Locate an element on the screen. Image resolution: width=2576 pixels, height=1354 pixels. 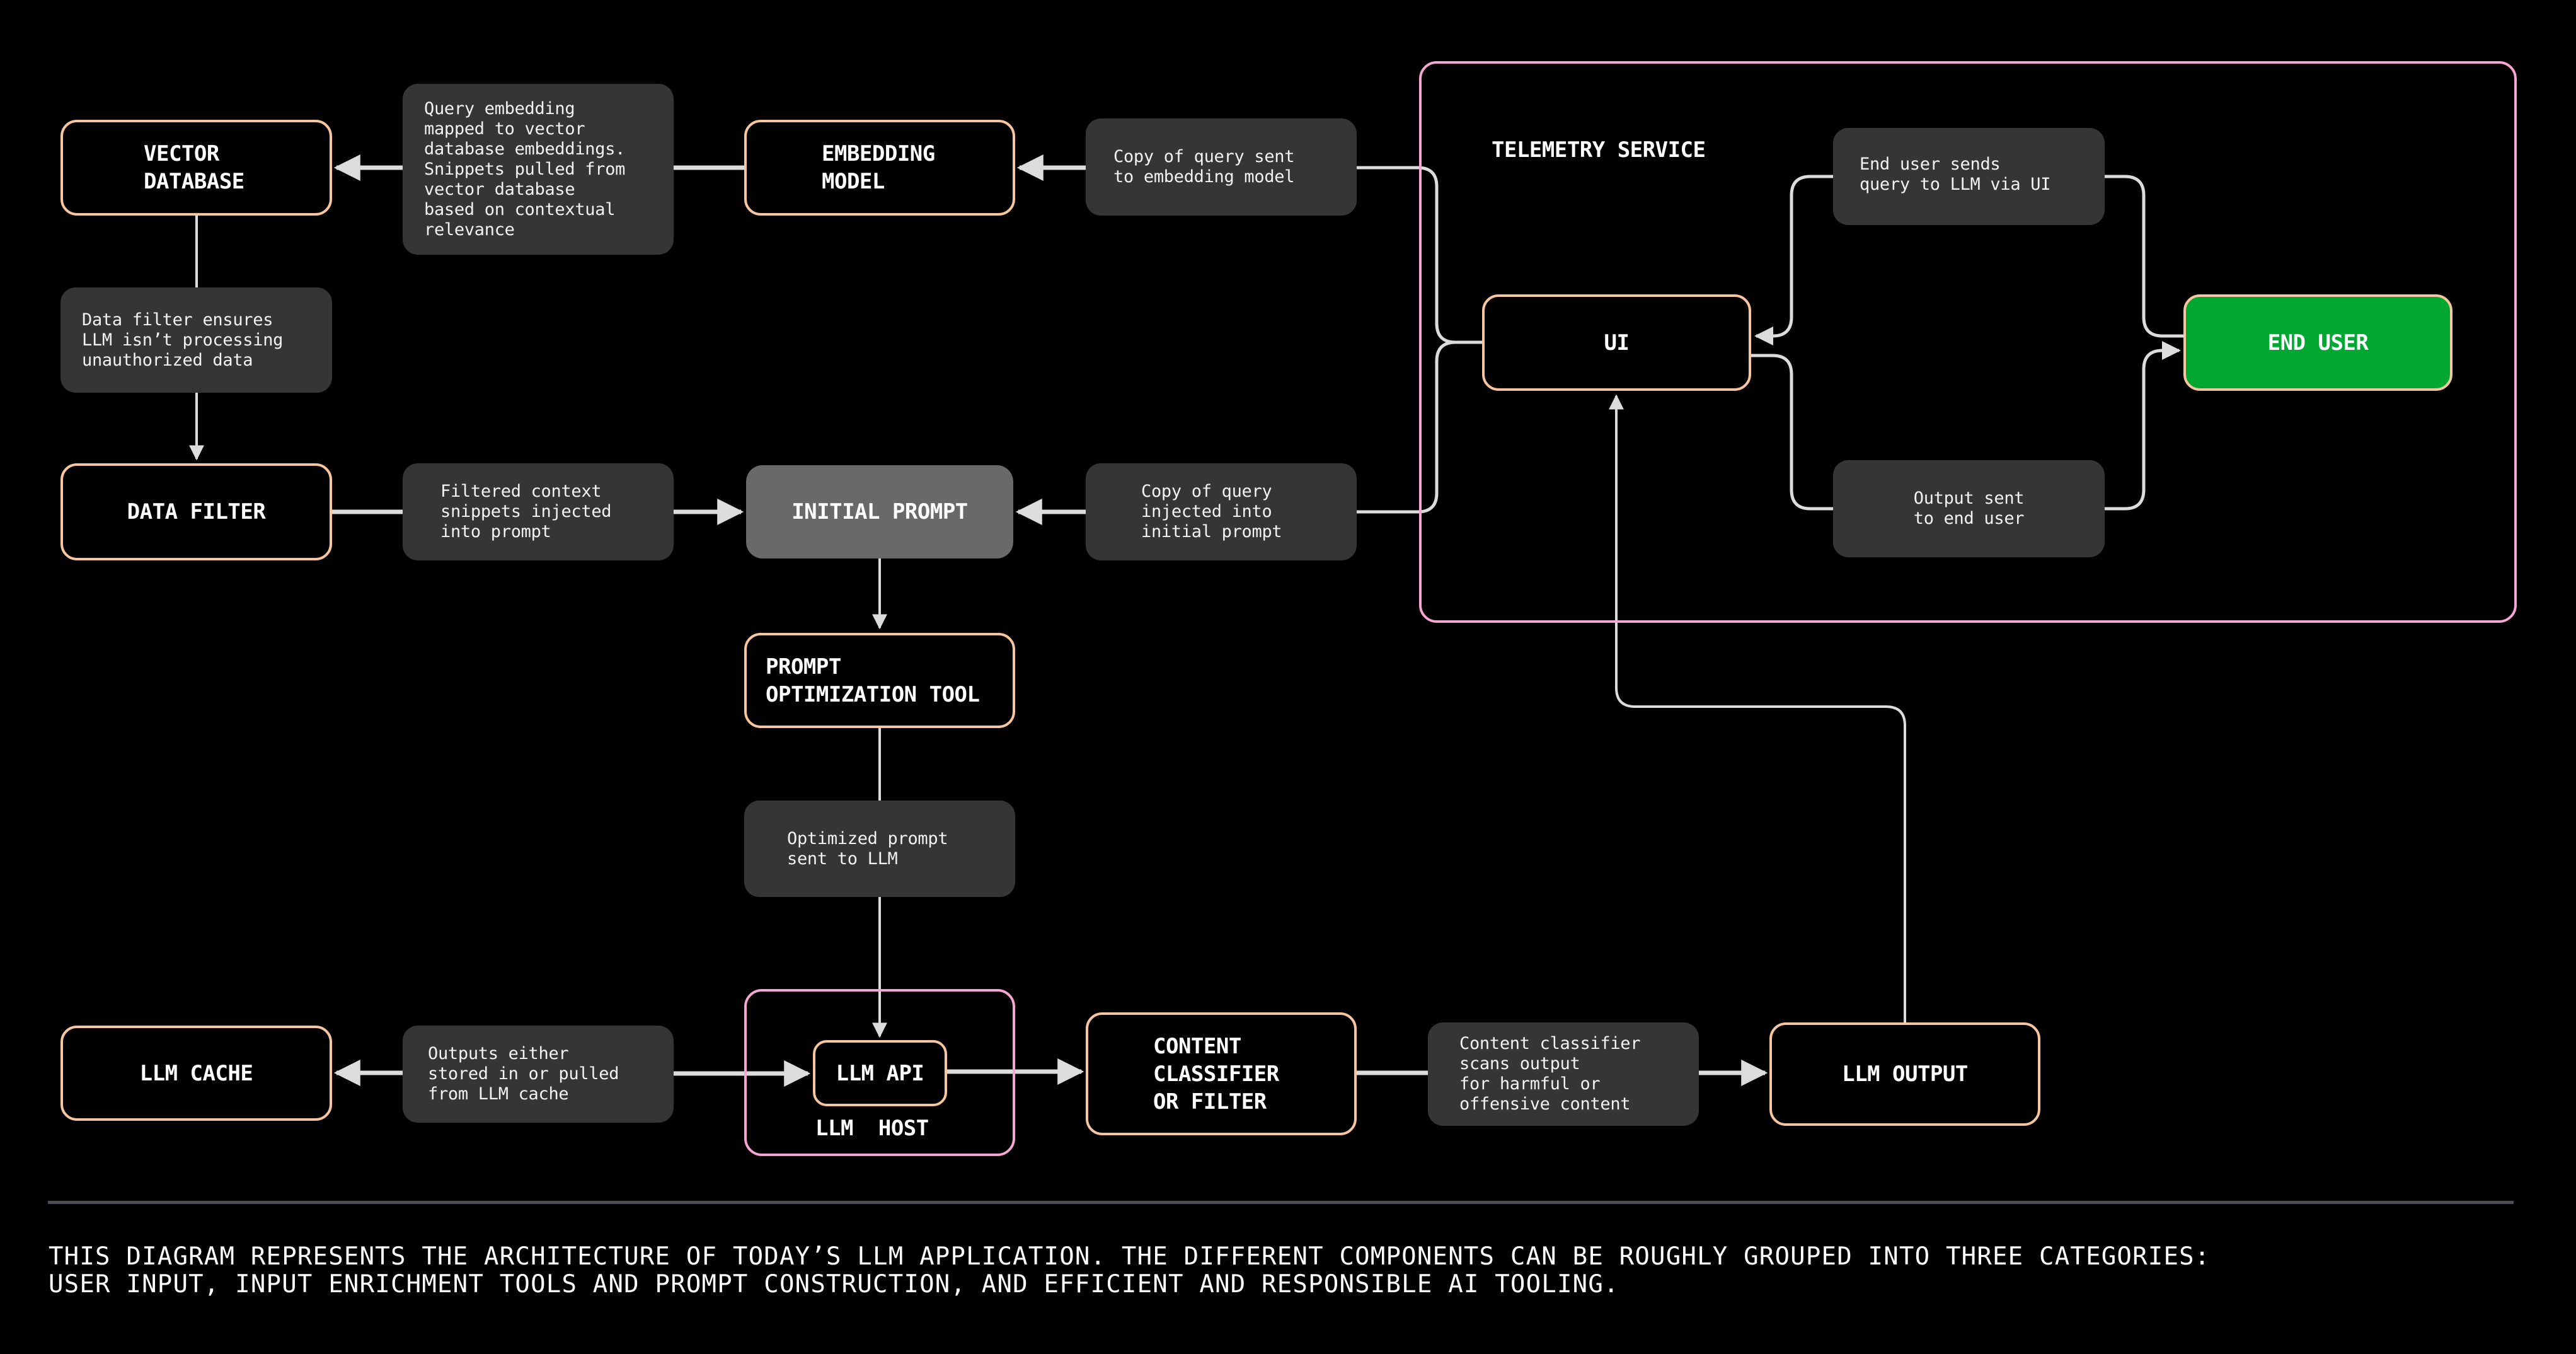
llm-host-label: LLM HOST is located at coordinates (872, 1128).